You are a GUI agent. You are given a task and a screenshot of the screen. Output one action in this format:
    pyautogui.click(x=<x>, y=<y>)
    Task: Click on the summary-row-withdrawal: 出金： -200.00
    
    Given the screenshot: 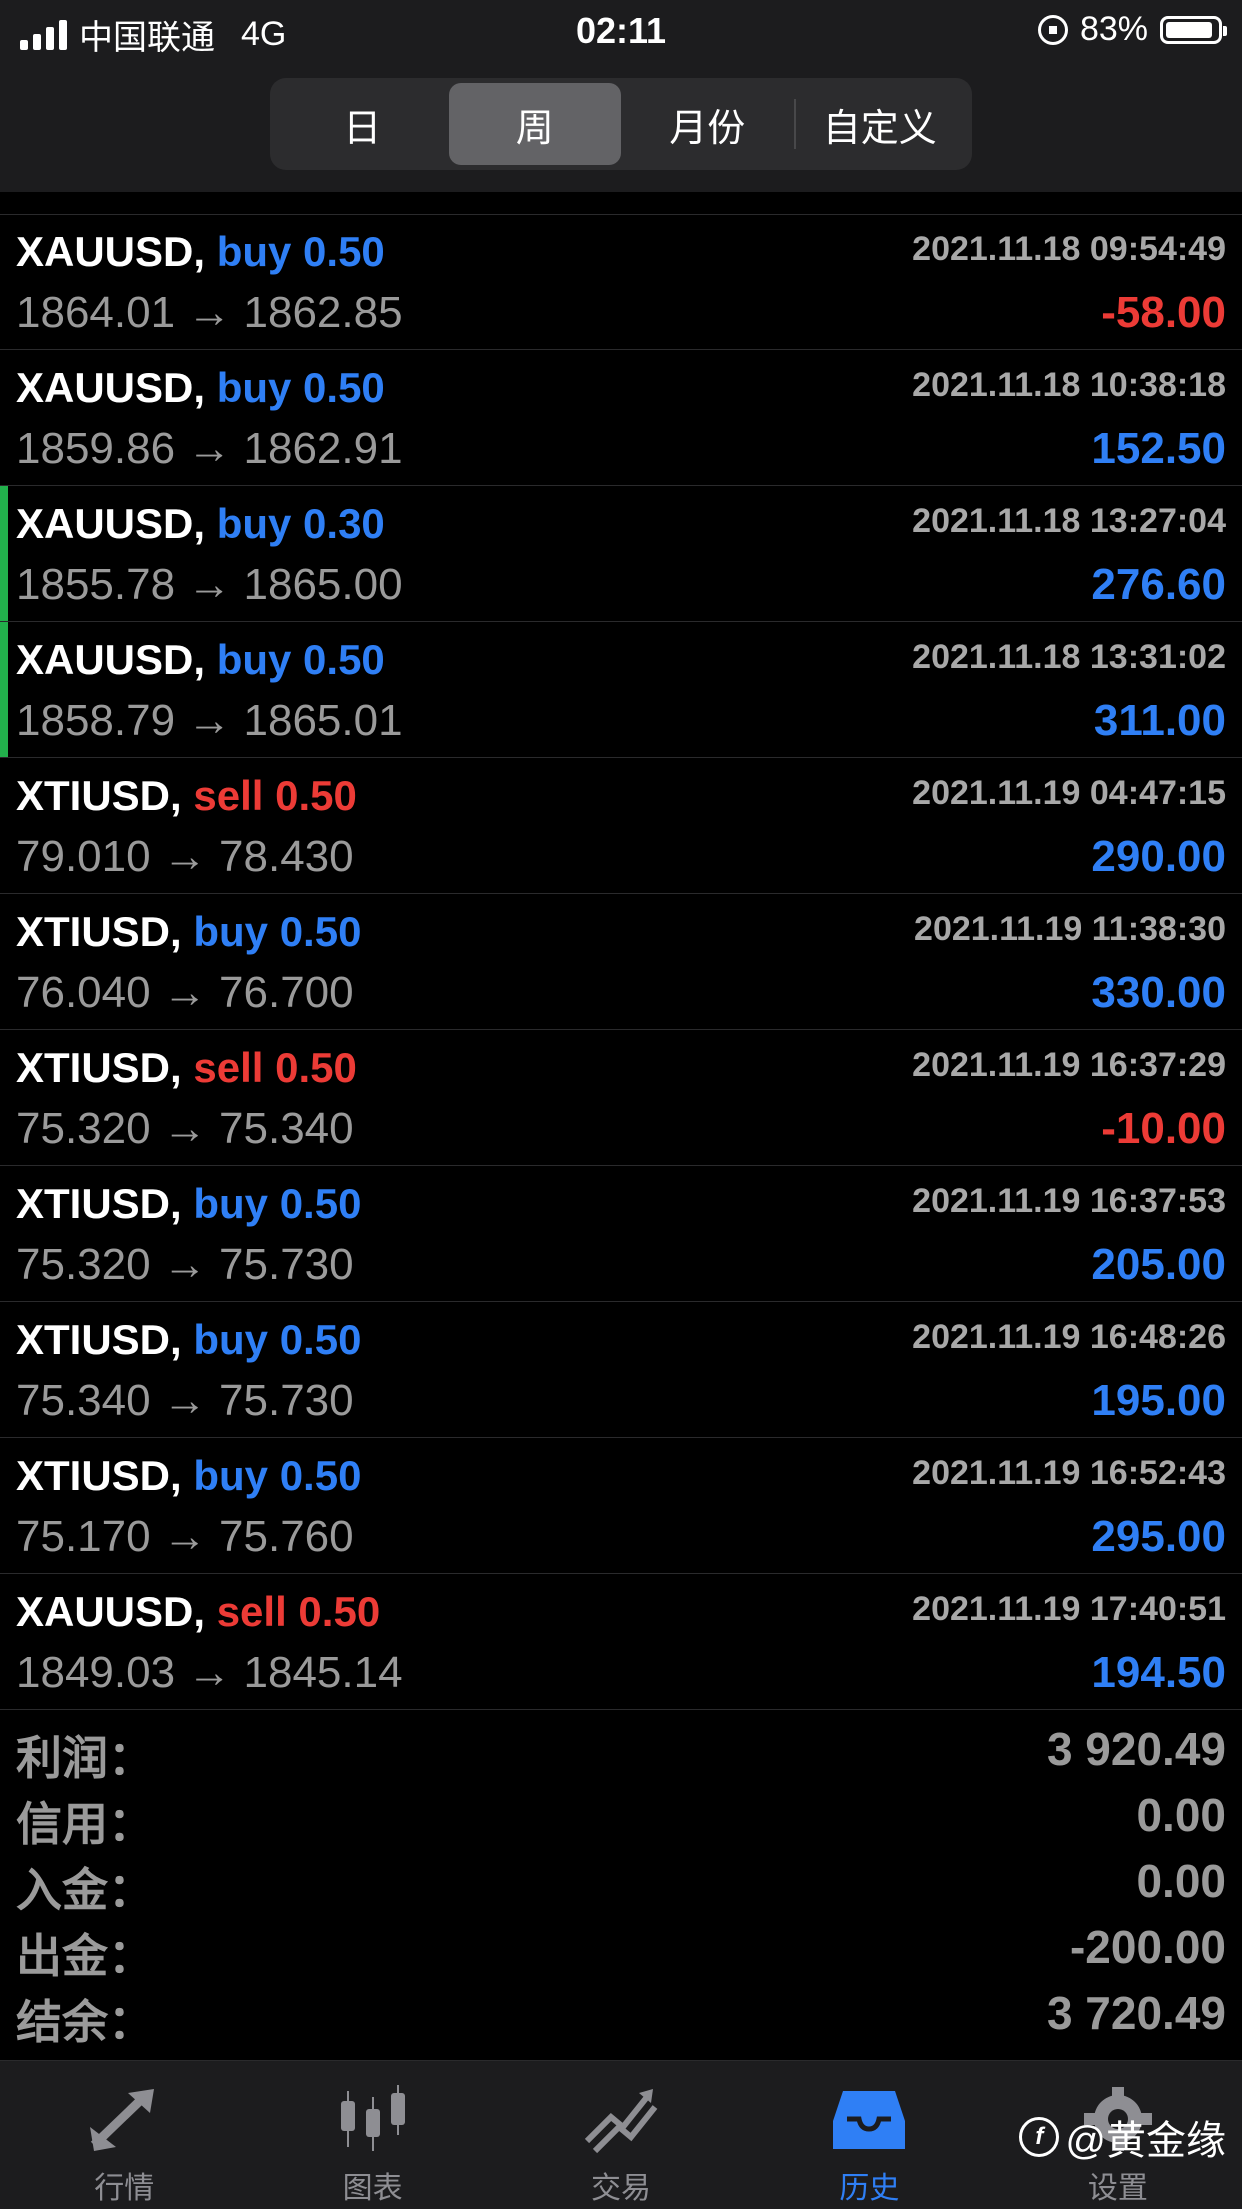 What is the action you would take?
    pyautogui.click(x=621, y=1948)
    